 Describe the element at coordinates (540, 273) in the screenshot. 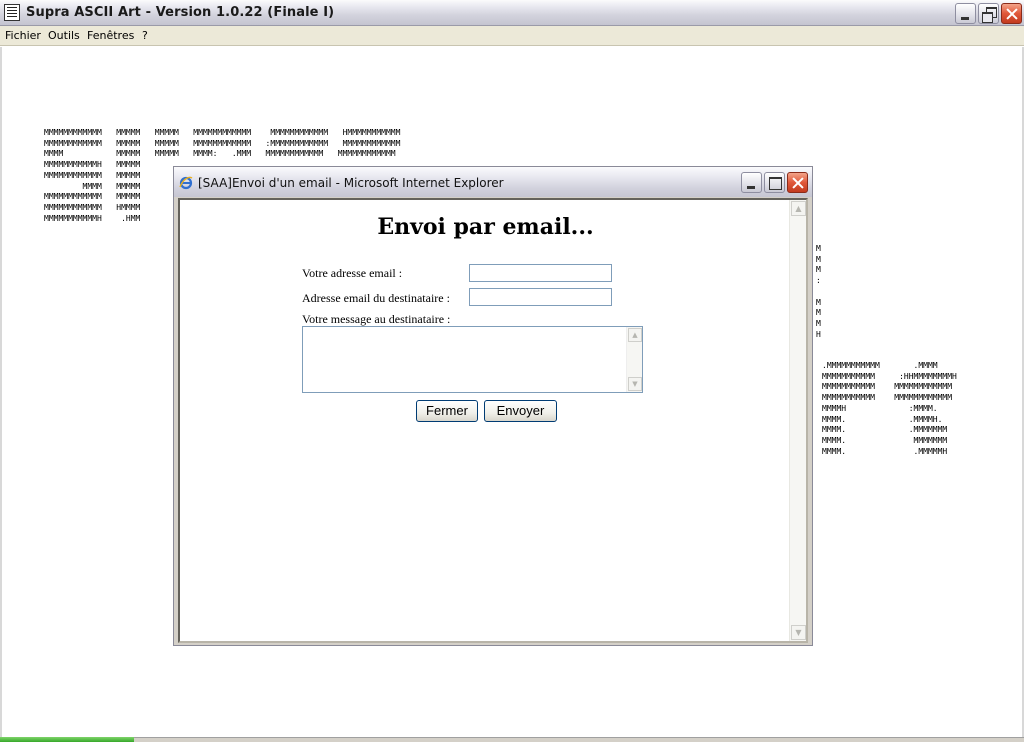

I see `sender-email-input` at that location.